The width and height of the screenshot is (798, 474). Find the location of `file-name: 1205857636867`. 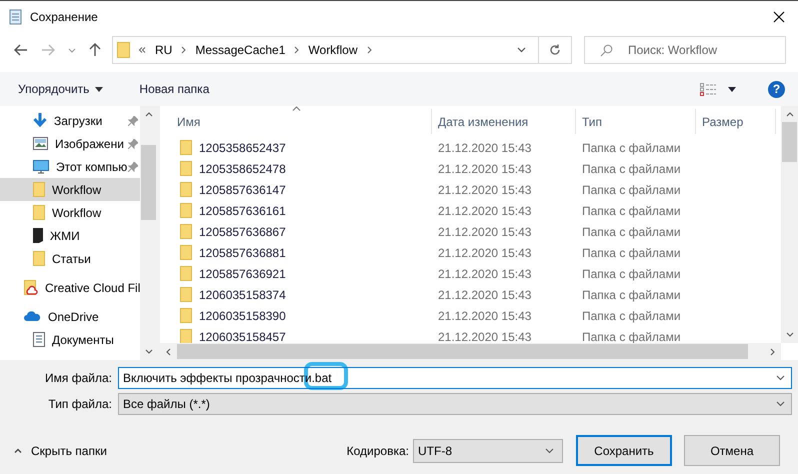

file-name: 1205857636867 is located at coordinates (242, 231).